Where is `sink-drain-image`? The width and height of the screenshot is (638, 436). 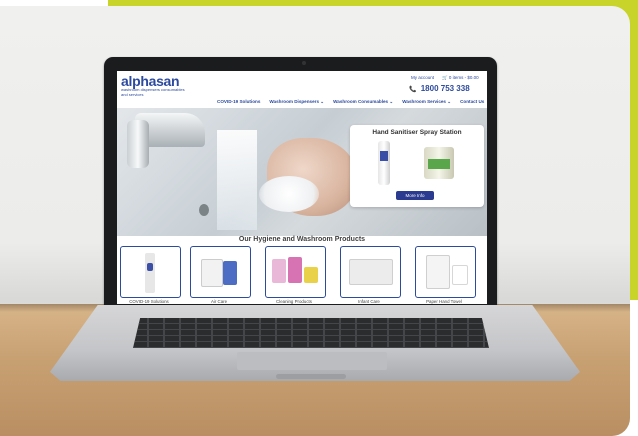
sink-drain-image is located at coordinates (204, 210).